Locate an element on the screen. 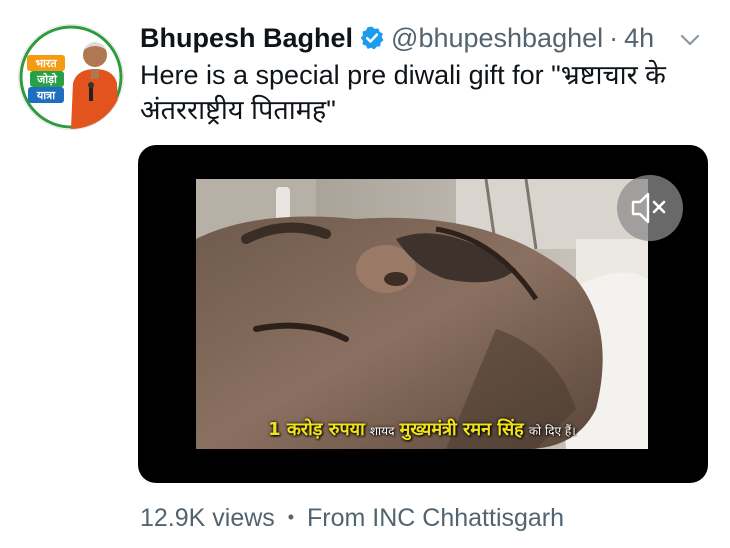 The width and height of the screenshot is (730, 548). subtitle-part2: शायद is located at coordinates (382, 431).